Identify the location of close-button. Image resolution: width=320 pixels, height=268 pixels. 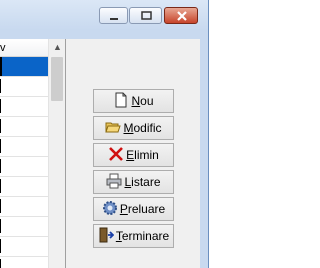
(181, 15).